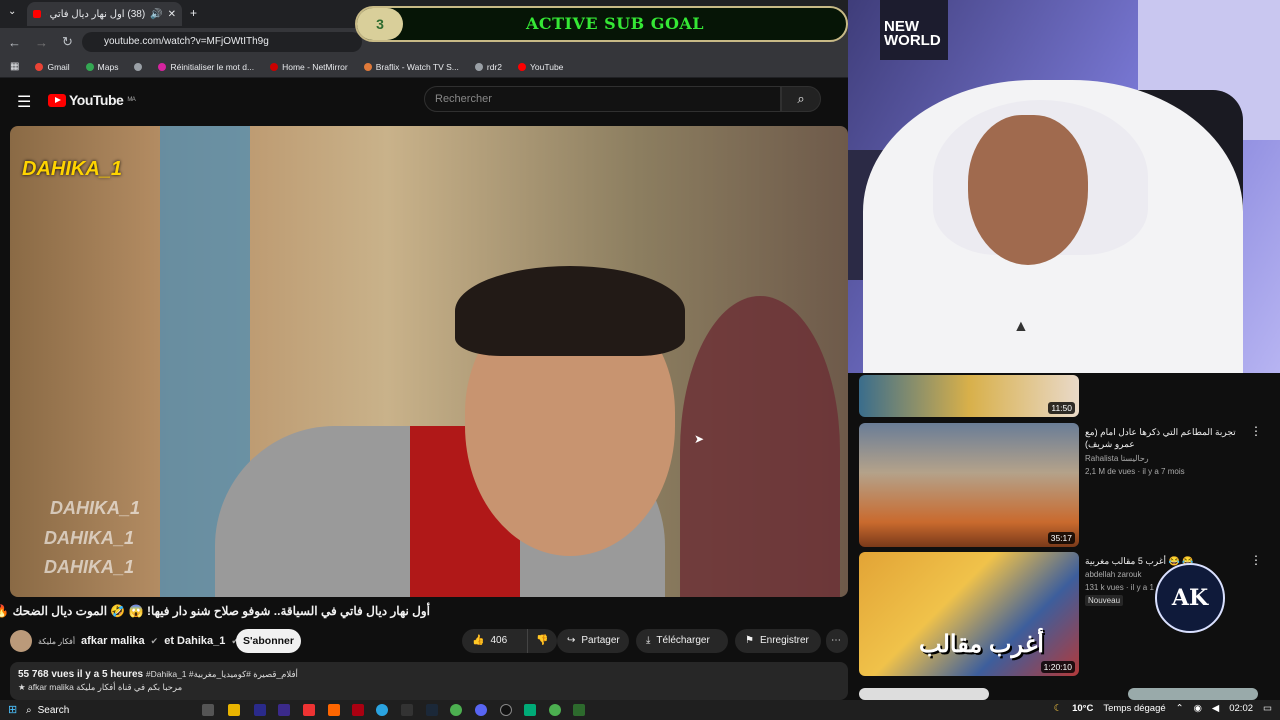 The image size is (1280, 720). Describe the element at coordinates (89, 66) in the screenshot. I see `maps-icon` at that location.